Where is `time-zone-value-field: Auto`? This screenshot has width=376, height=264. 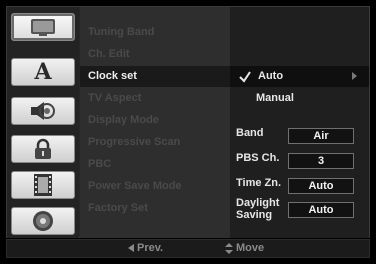 time-zone-value-field: Auto is located at coordinates (321, 186).